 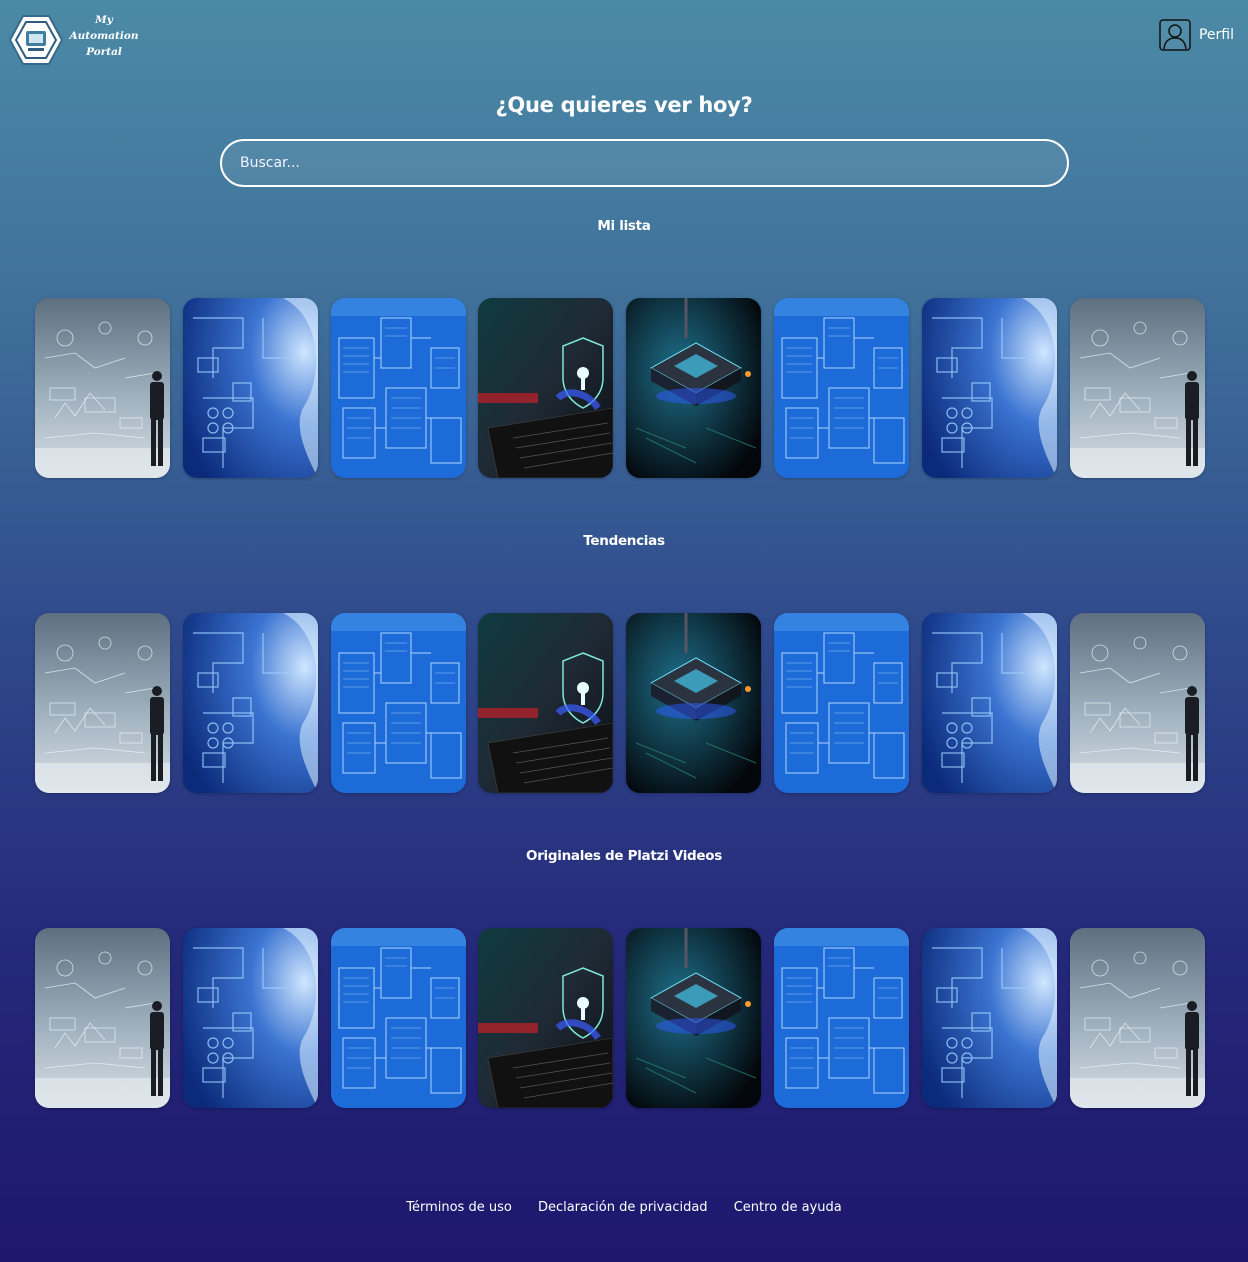 What do you see at coordinates (620, 703) in the screenshot?
I see `carousel-tendencias` at bounding box center [620, 703].